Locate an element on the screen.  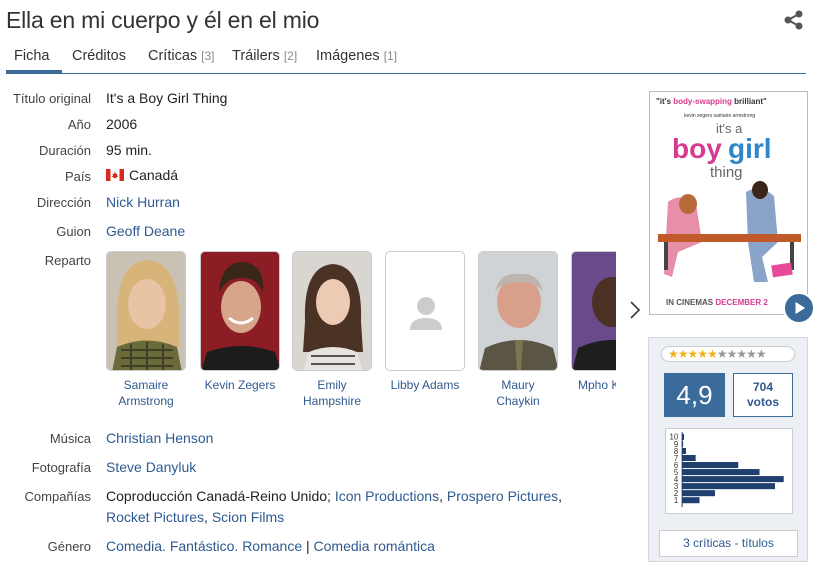
canada-flag-icon is located at coordinates (115, 175).